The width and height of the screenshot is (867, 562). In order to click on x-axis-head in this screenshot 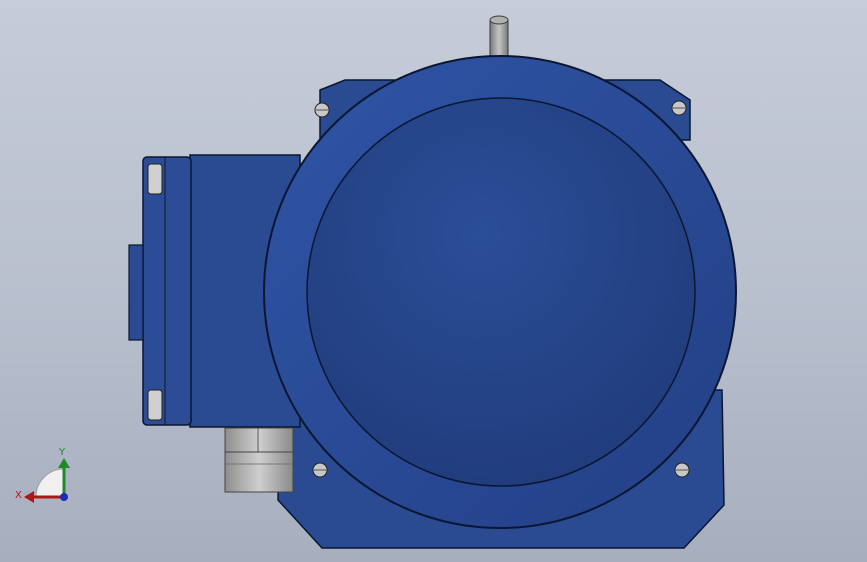, I will do `click(29, 497)`.